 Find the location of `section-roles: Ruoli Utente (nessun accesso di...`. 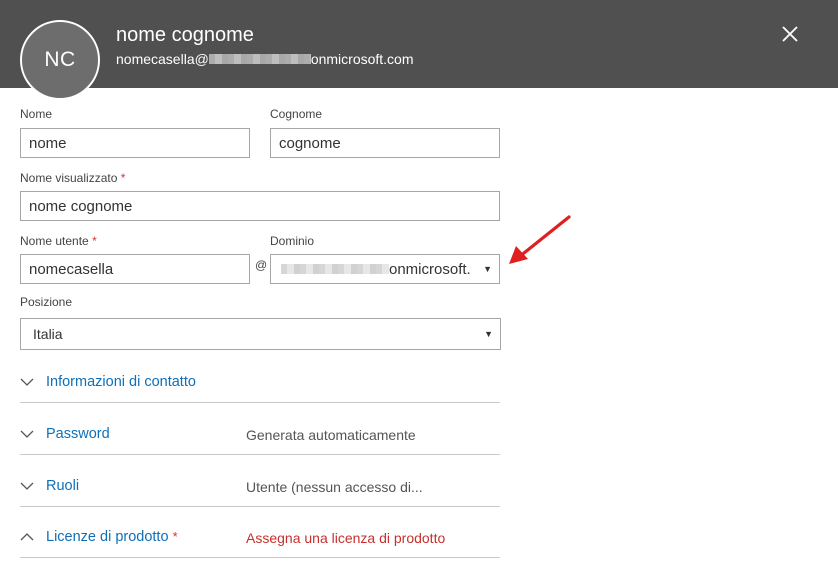

section-roles: Ruoli Utente (nessun accesso di... is located at coordinates (260, 487).